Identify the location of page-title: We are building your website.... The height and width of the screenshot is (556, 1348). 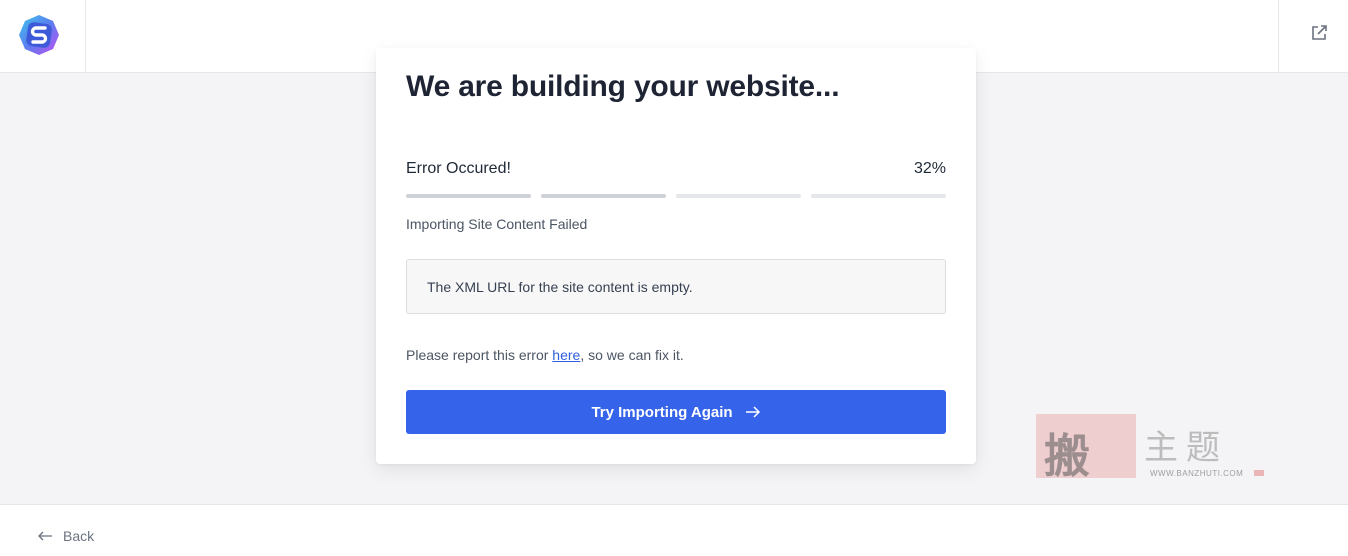
(623, 86).